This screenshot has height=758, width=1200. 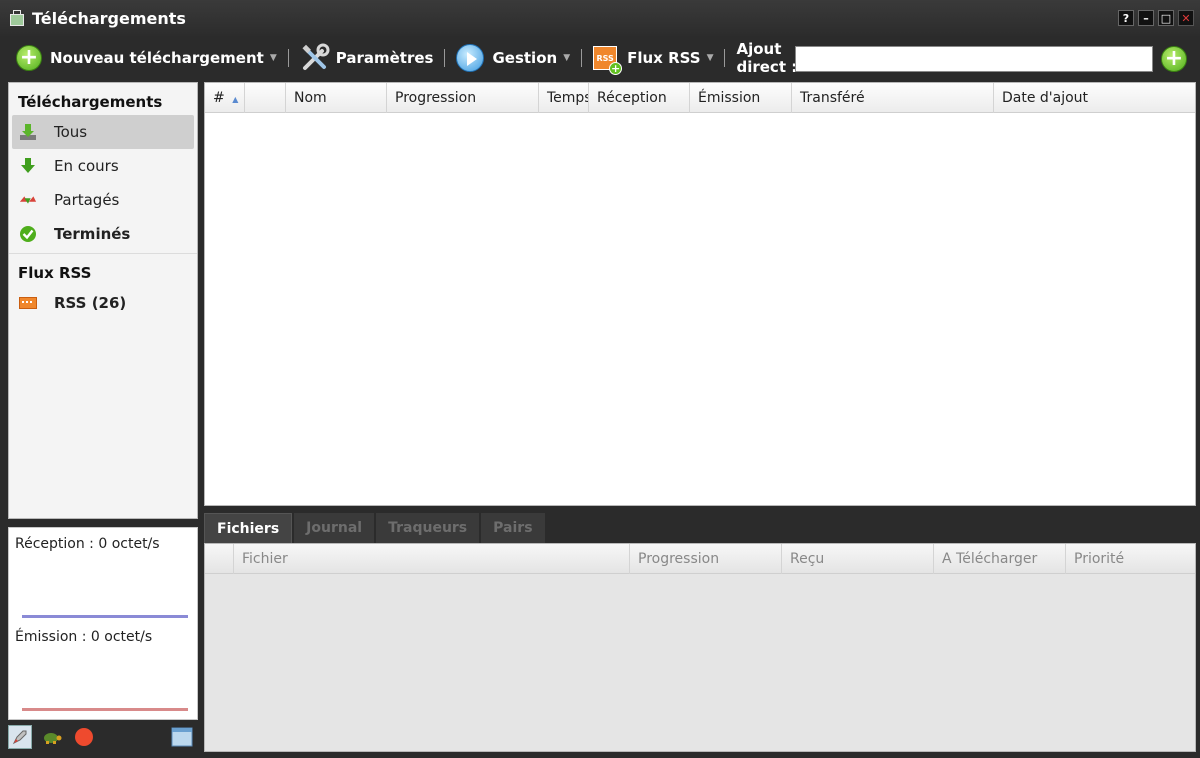 I want to click on help-button: ?, so click(x=1126, y=18).